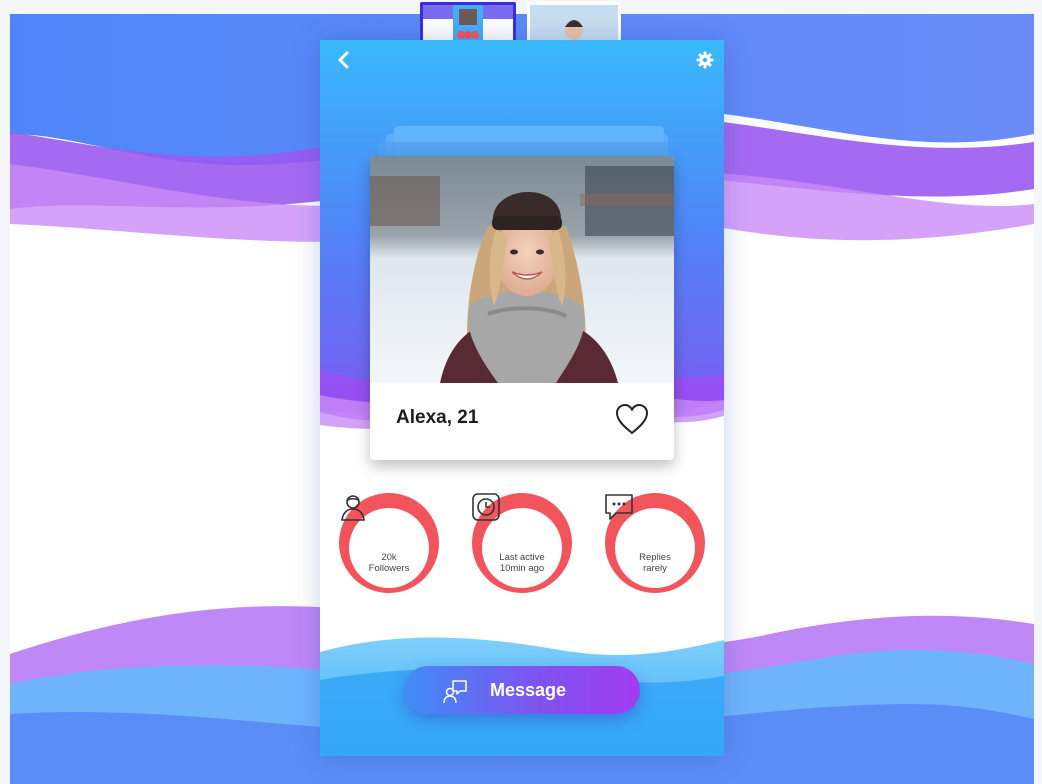 This screenshot has width=1042, height=784. Describe the element at coordinates (522, 543) in the screenshot. I see `stat-last-active: Last active 10min ago` at that location.